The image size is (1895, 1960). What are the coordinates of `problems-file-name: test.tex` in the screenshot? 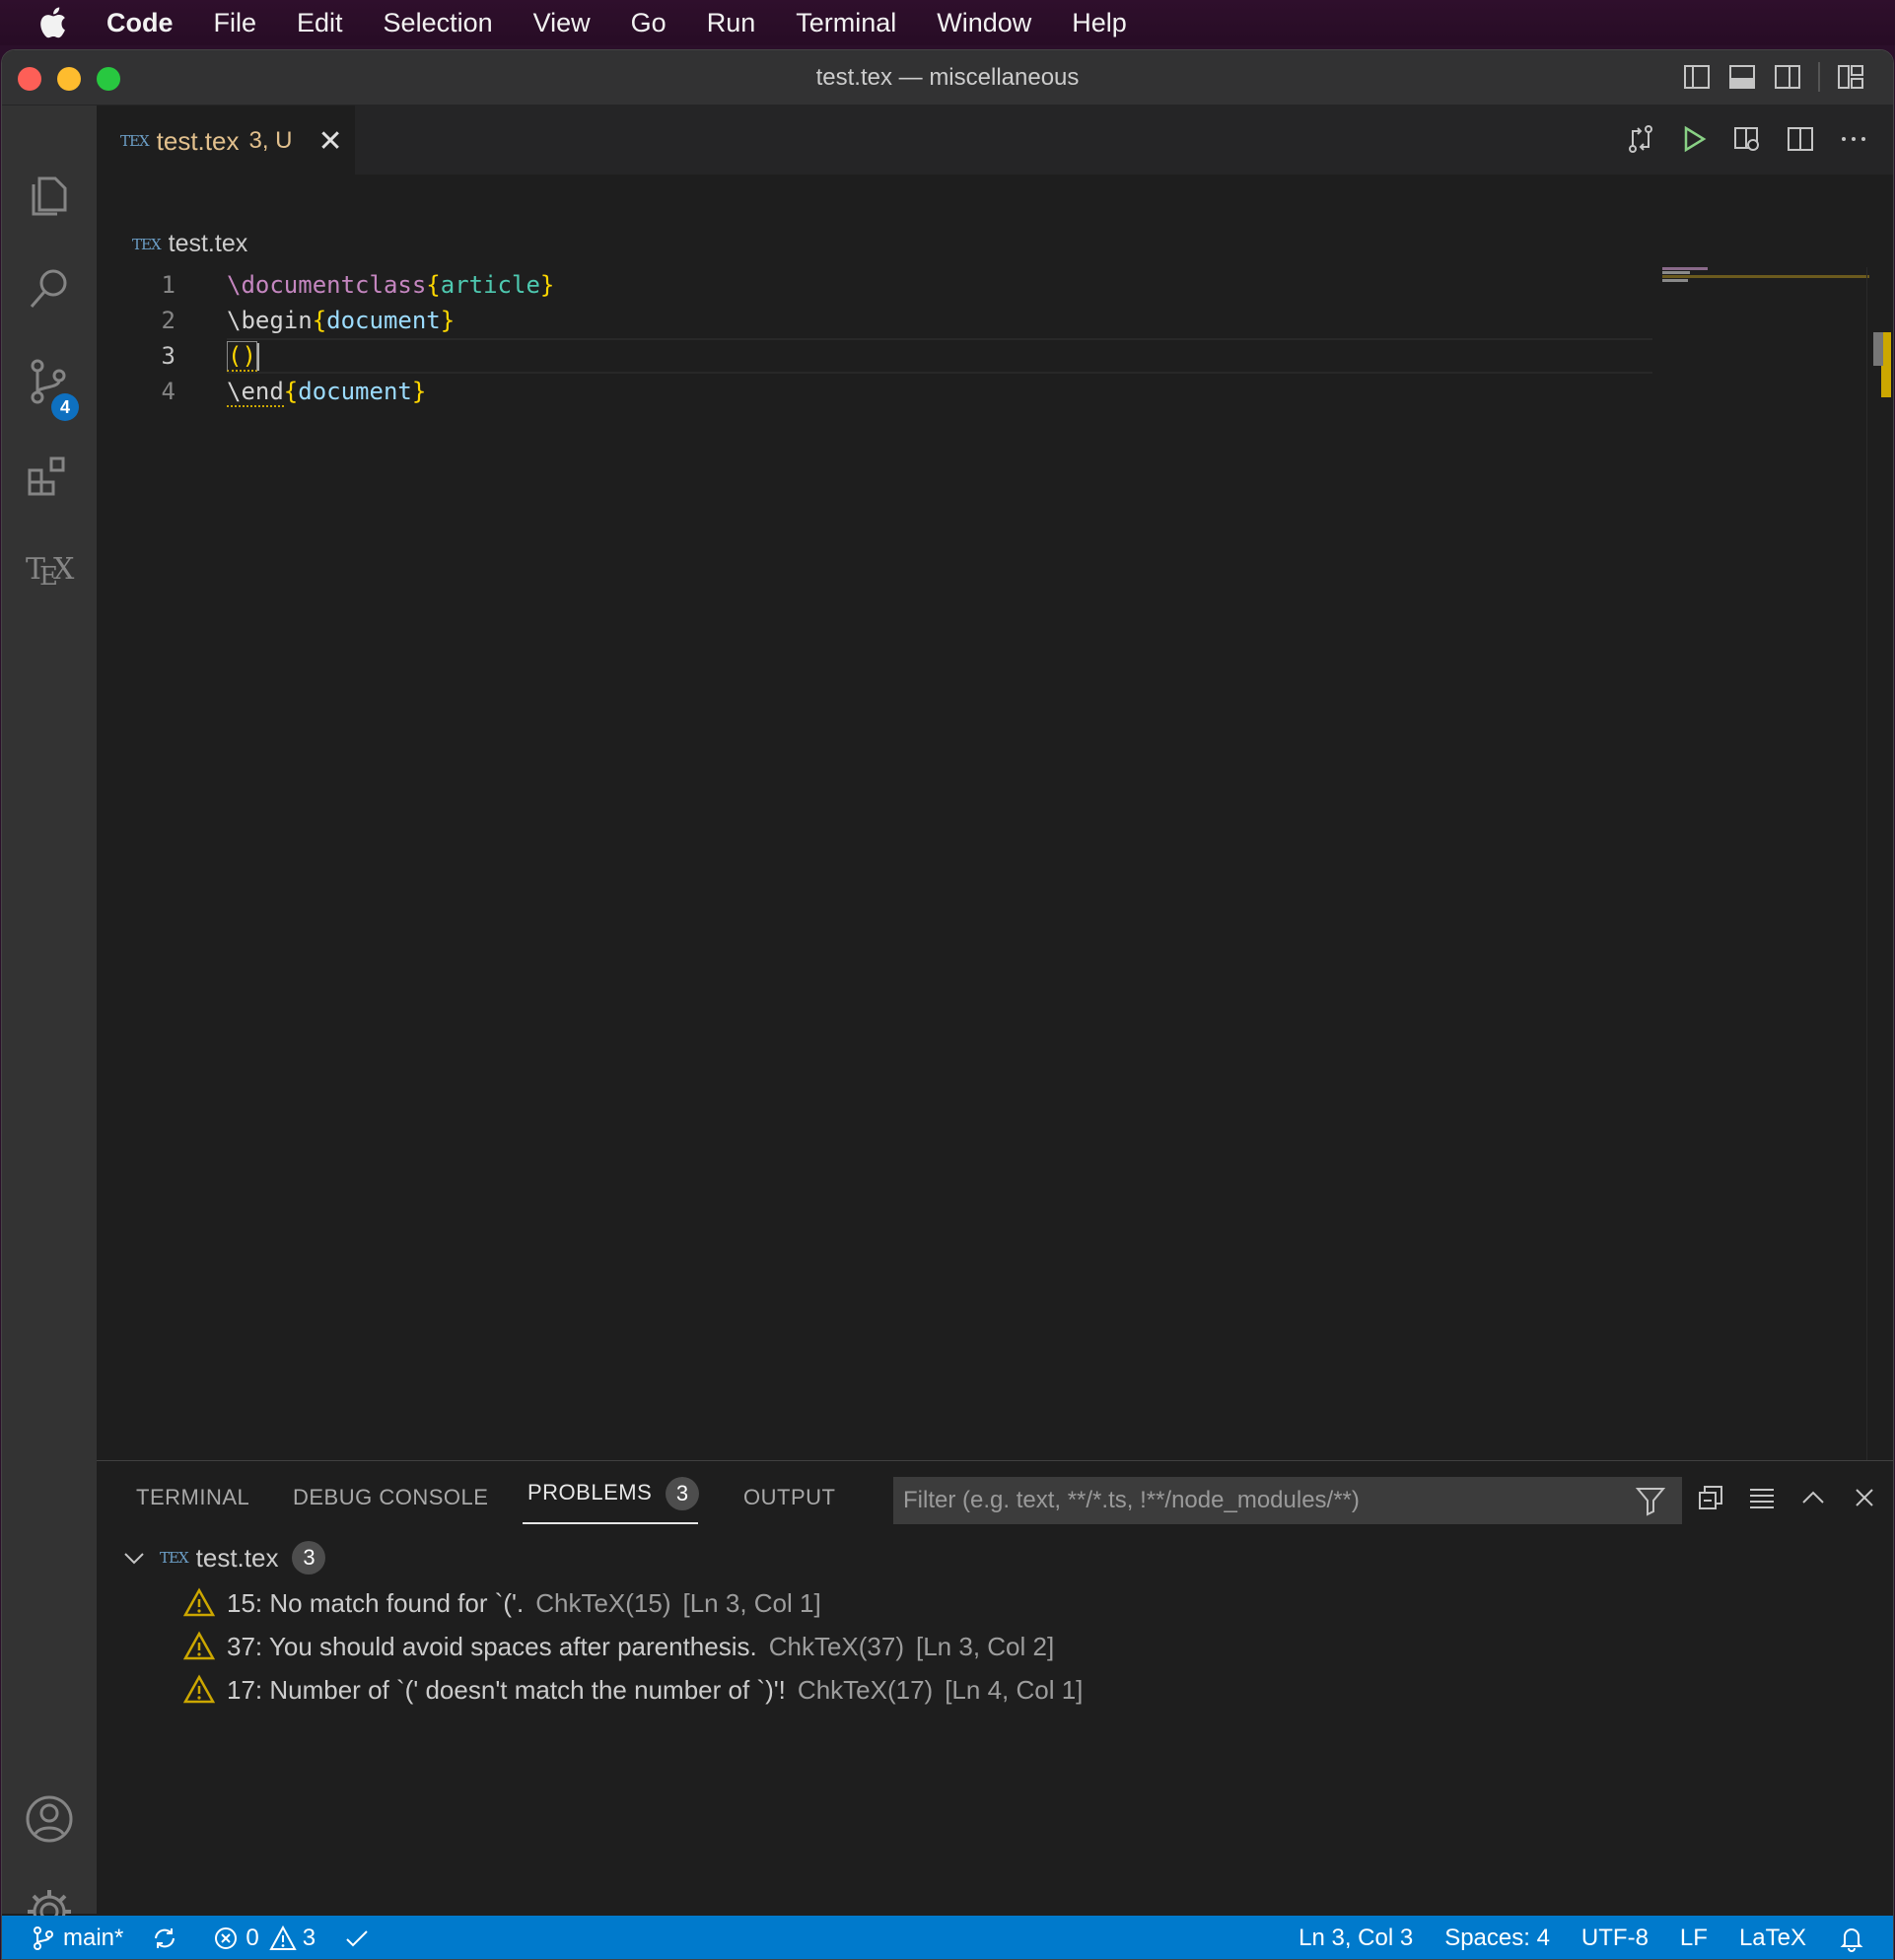 It's located at (237, 1557).